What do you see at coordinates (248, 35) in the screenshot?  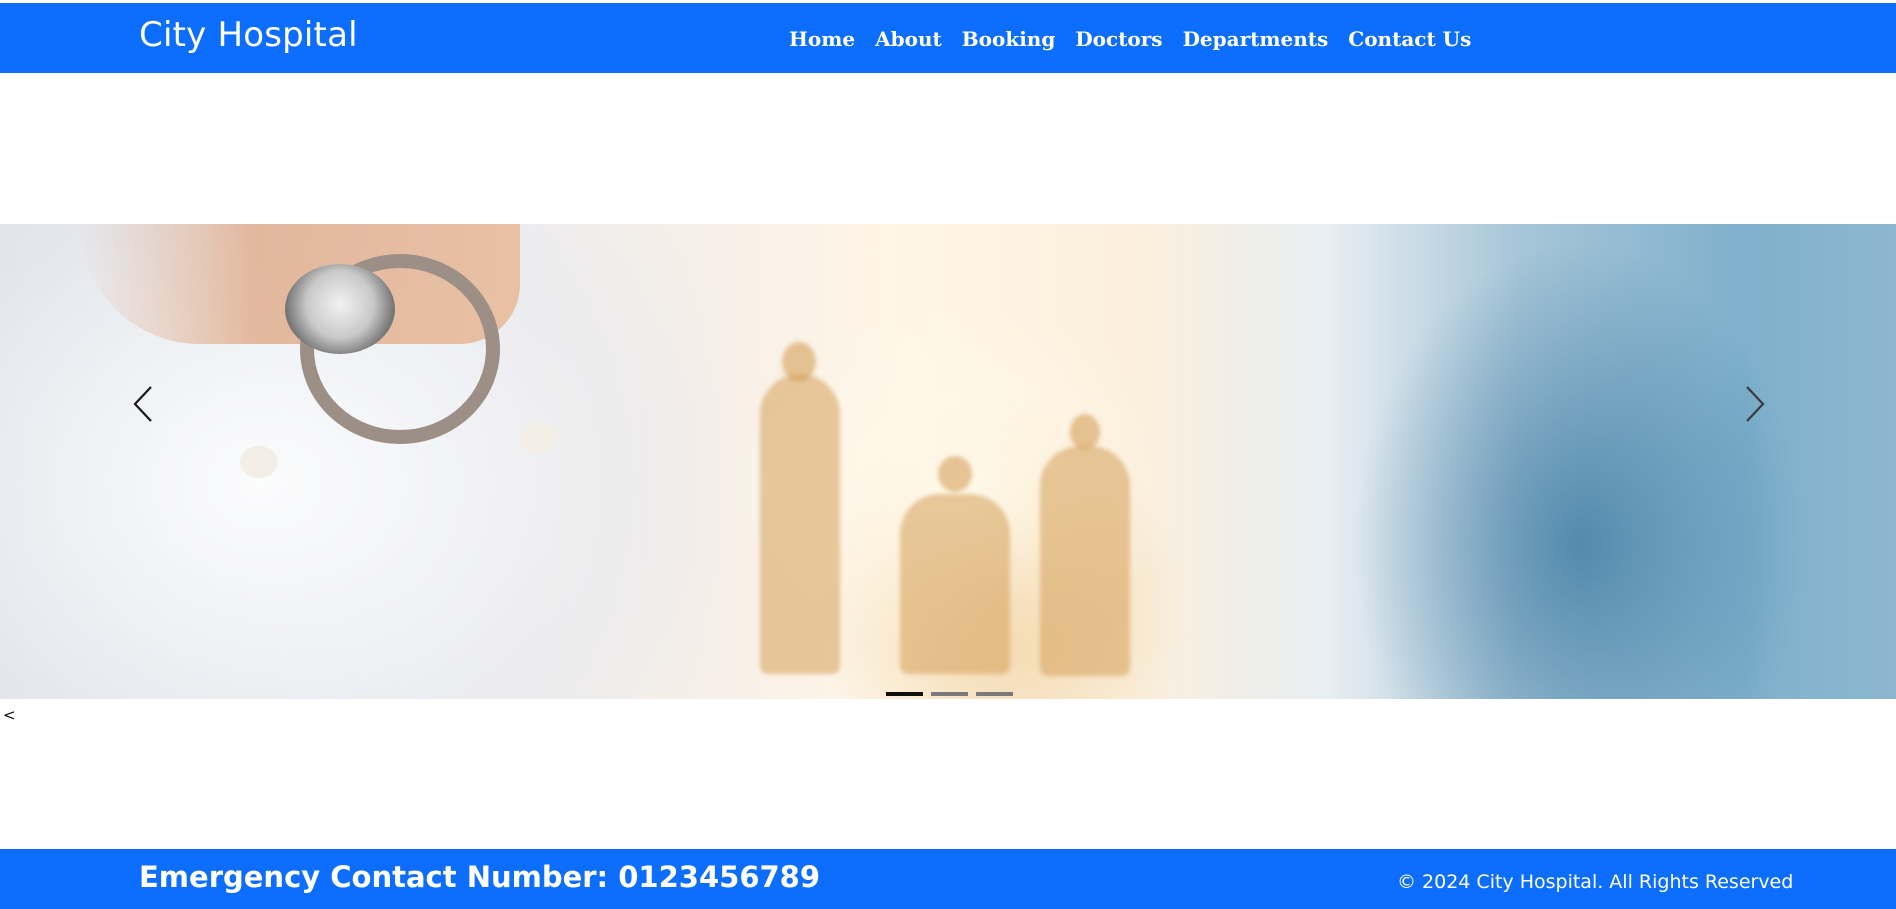 I see `brand-logo: City Hospital` at bounding box center [248, 35].